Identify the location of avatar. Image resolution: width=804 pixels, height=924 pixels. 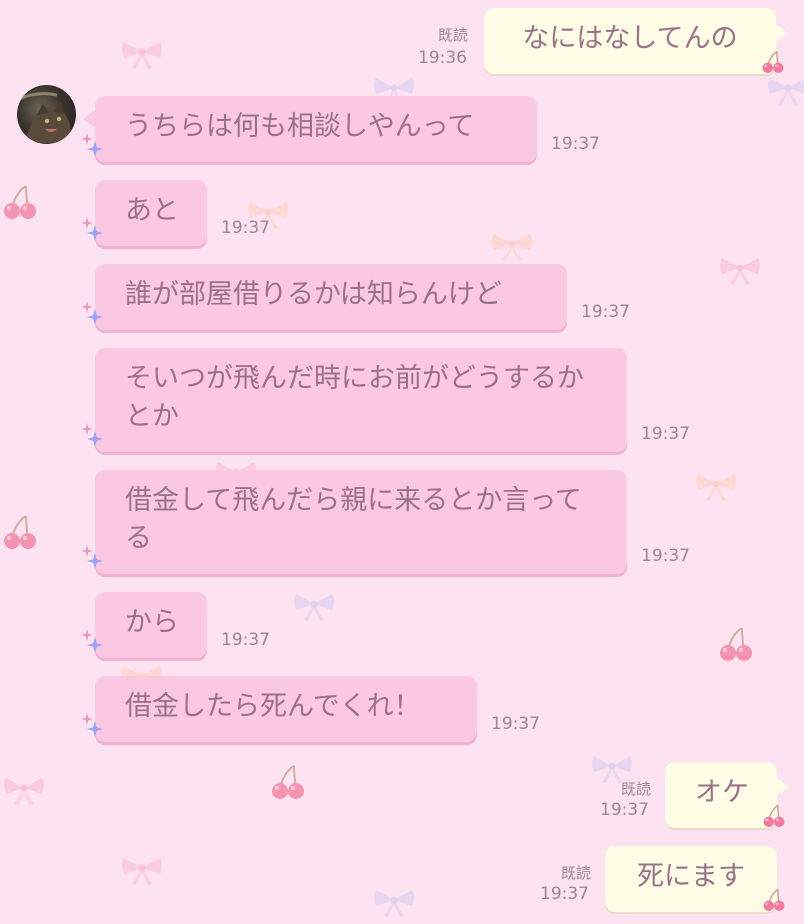
(46, 114).